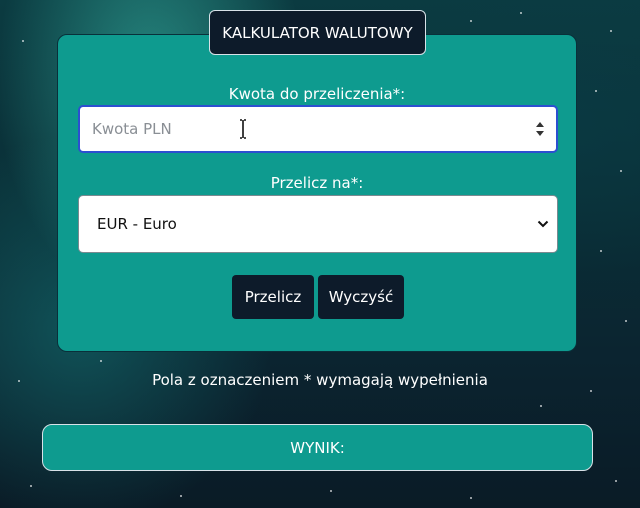 The height and width of the screenshot is (508, 640). Describe the element at coordinates (317, 32) in the screenshot. I see `app-title: KALKULATOR WALUTOWY` at that location.